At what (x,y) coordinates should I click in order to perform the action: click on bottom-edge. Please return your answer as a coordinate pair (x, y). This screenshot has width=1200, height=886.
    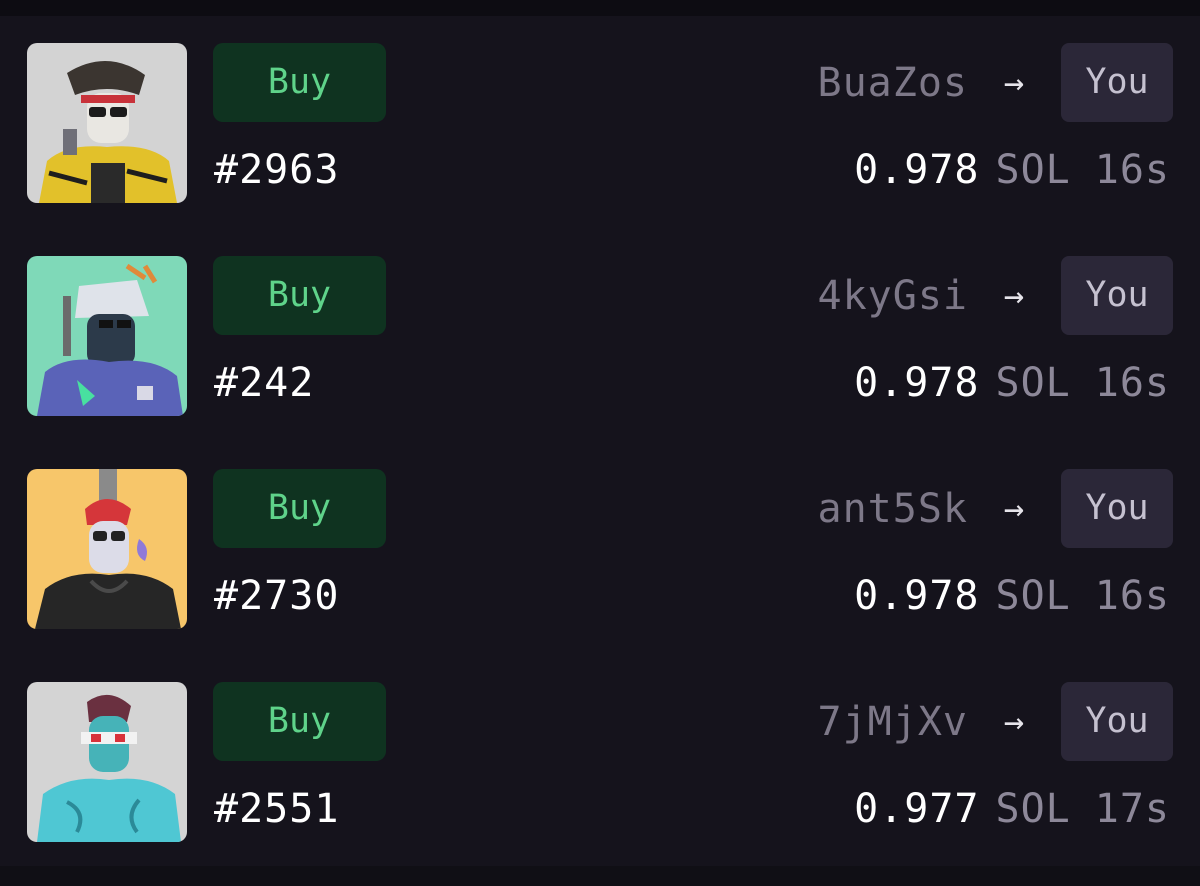
    Looking at the image, I should click on (600, 876).